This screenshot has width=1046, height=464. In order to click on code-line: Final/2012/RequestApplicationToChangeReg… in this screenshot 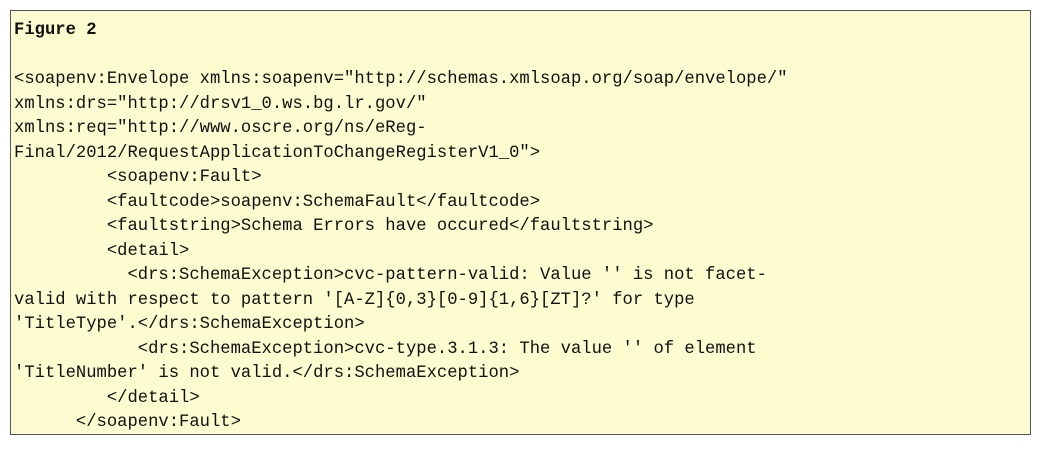, I will do `click(277, 153)`.